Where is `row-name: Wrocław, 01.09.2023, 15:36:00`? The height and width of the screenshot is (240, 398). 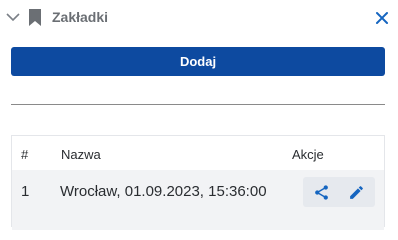
row-name: Wrocław, 01.09.2023, 15:36:00 is located at coordinates (163, 191).